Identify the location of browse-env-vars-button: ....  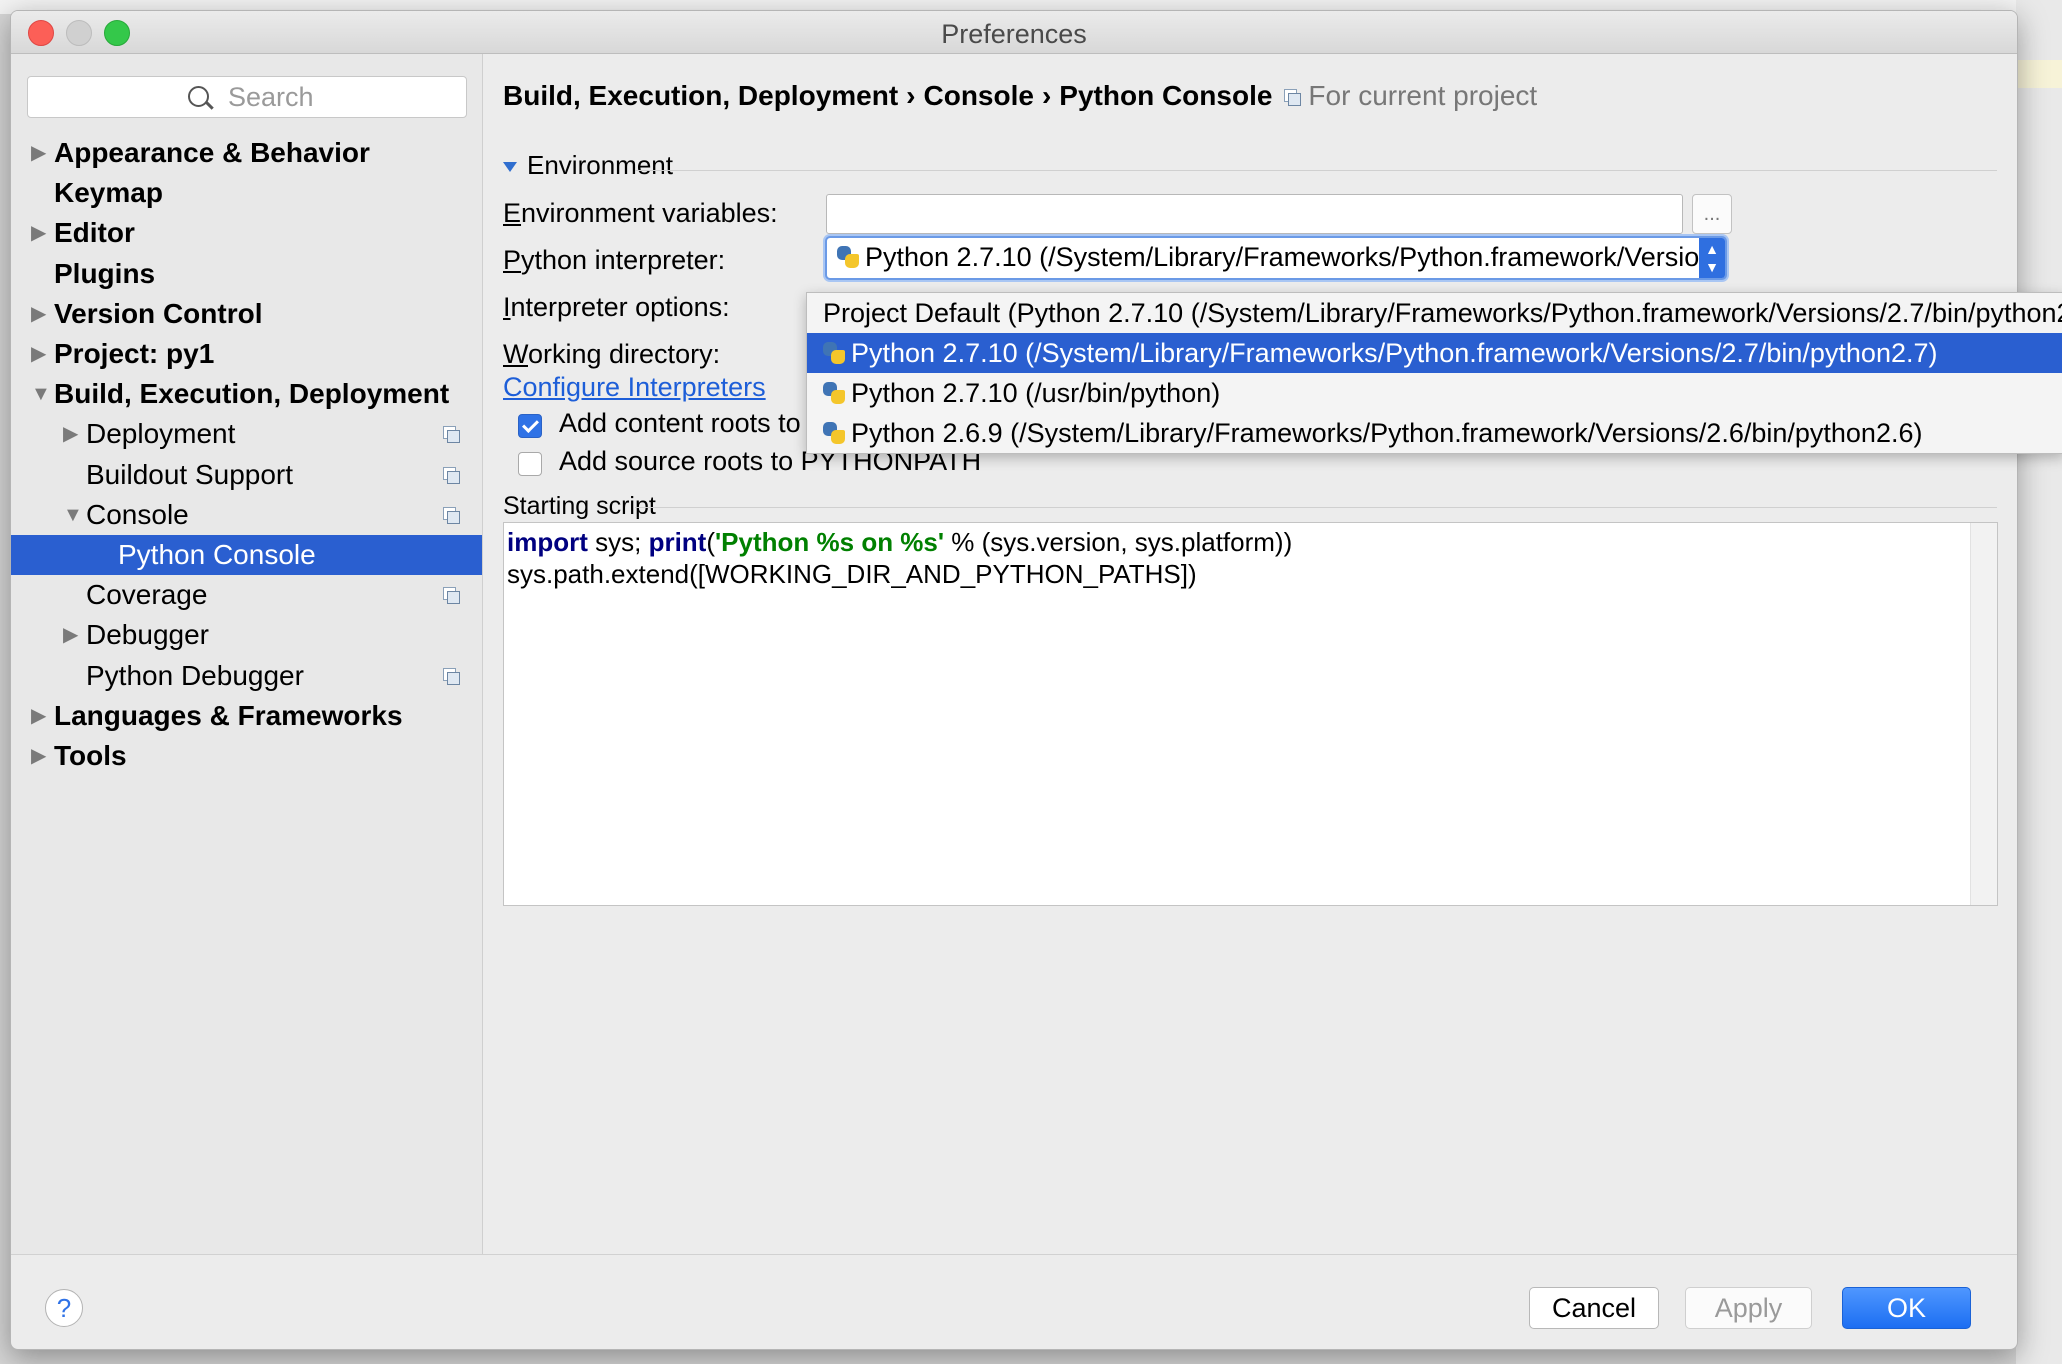
(1712, 214).